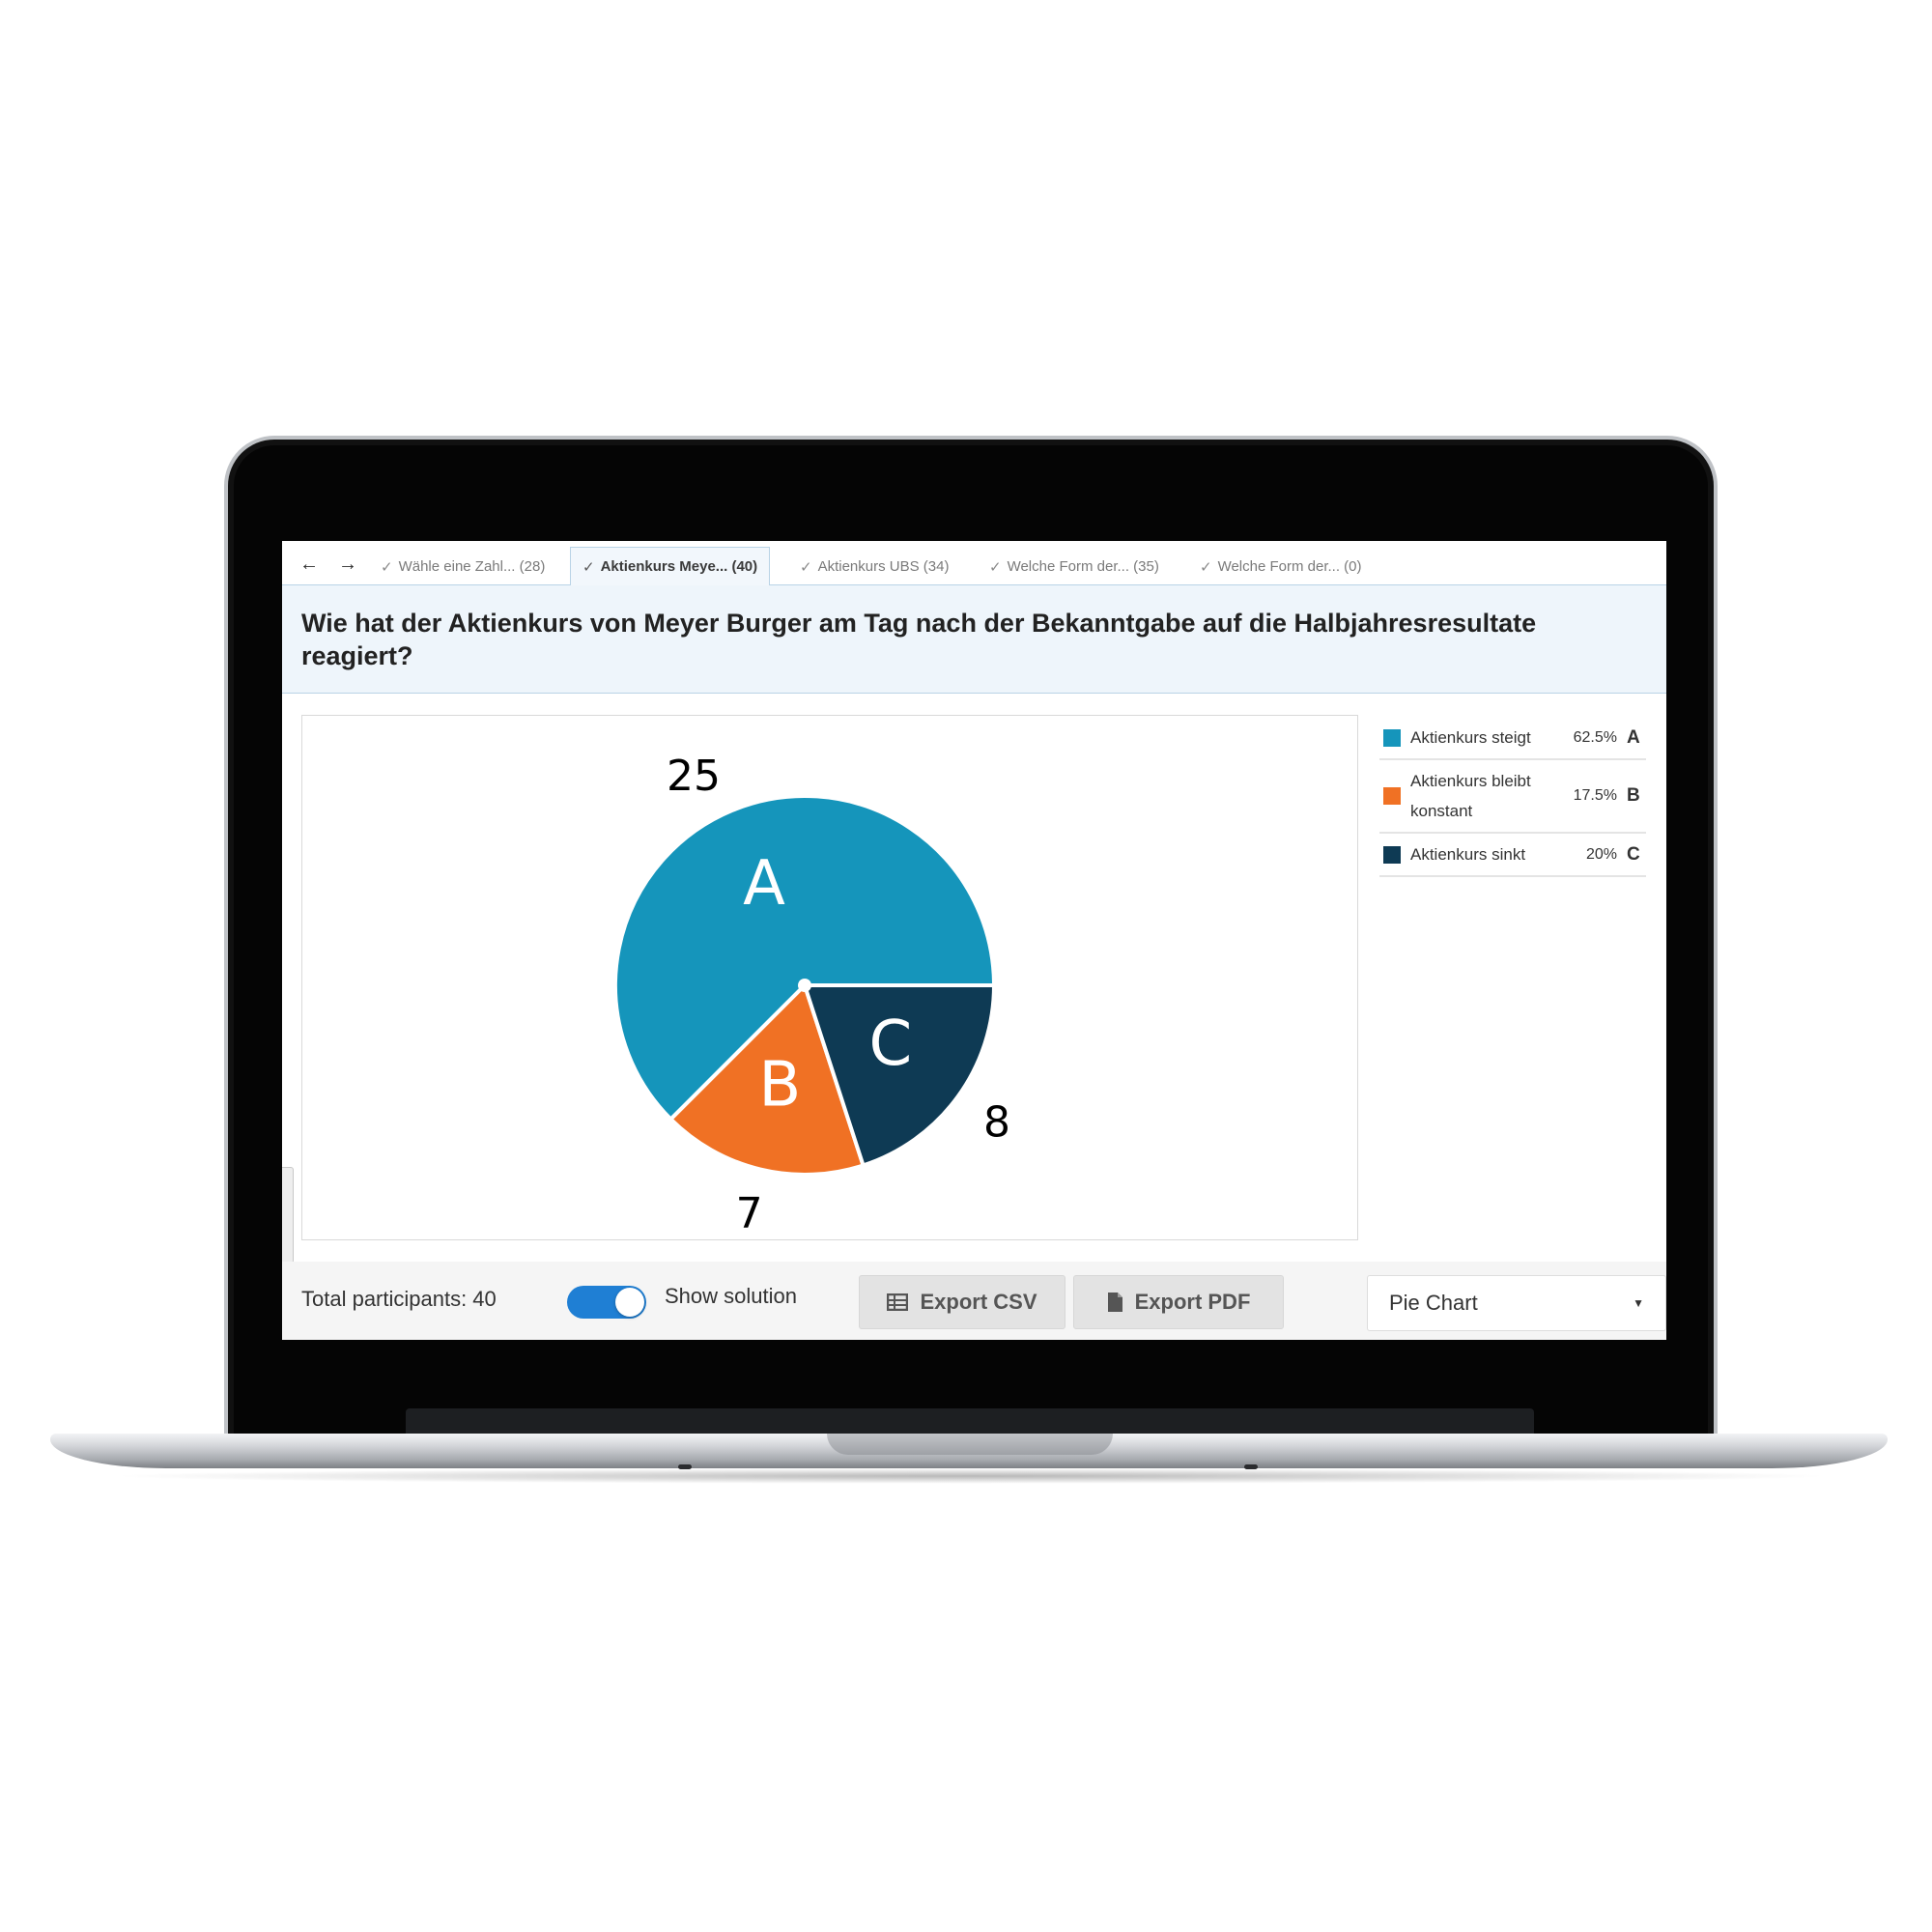 The width and height of the screenshot is (1932, 1932). I want to click on laptop-base-notch, so click(970, 1444).